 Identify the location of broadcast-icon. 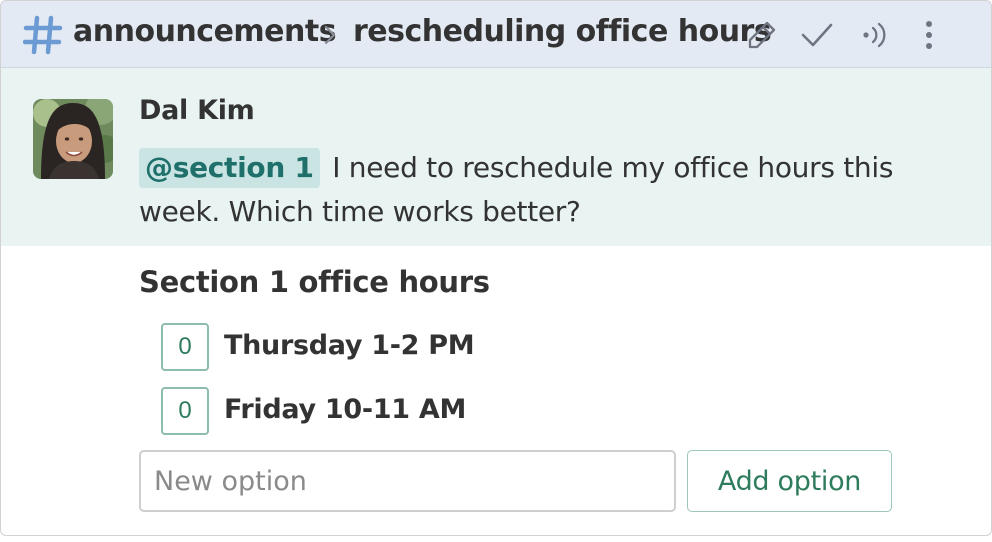
(874, 35).